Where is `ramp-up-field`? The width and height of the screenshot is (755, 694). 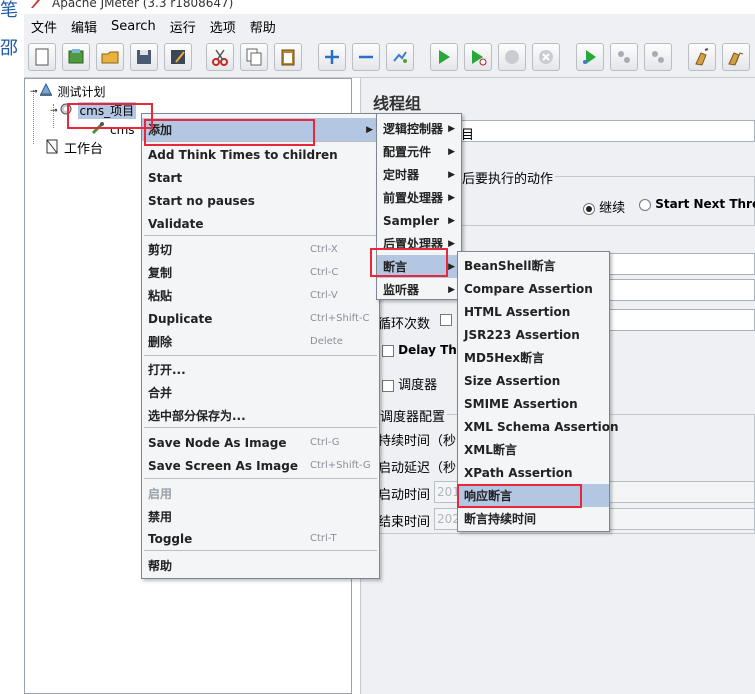
ramp-up-field is located at coordinates (677, 290).